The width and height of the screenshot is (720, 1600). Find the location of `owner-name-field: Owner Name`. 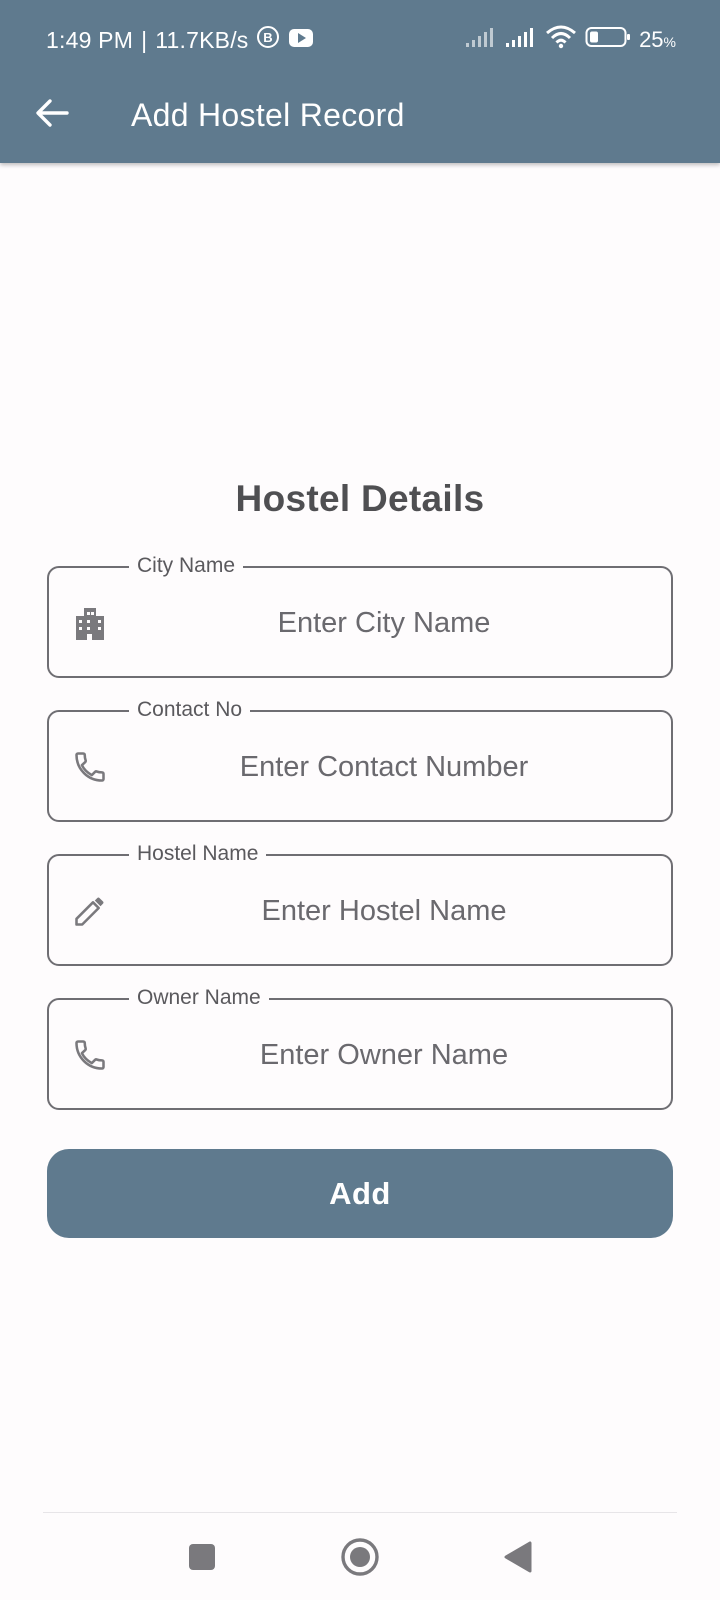

owner-name-field: Owner Name is located at coordinates (360, 1047).